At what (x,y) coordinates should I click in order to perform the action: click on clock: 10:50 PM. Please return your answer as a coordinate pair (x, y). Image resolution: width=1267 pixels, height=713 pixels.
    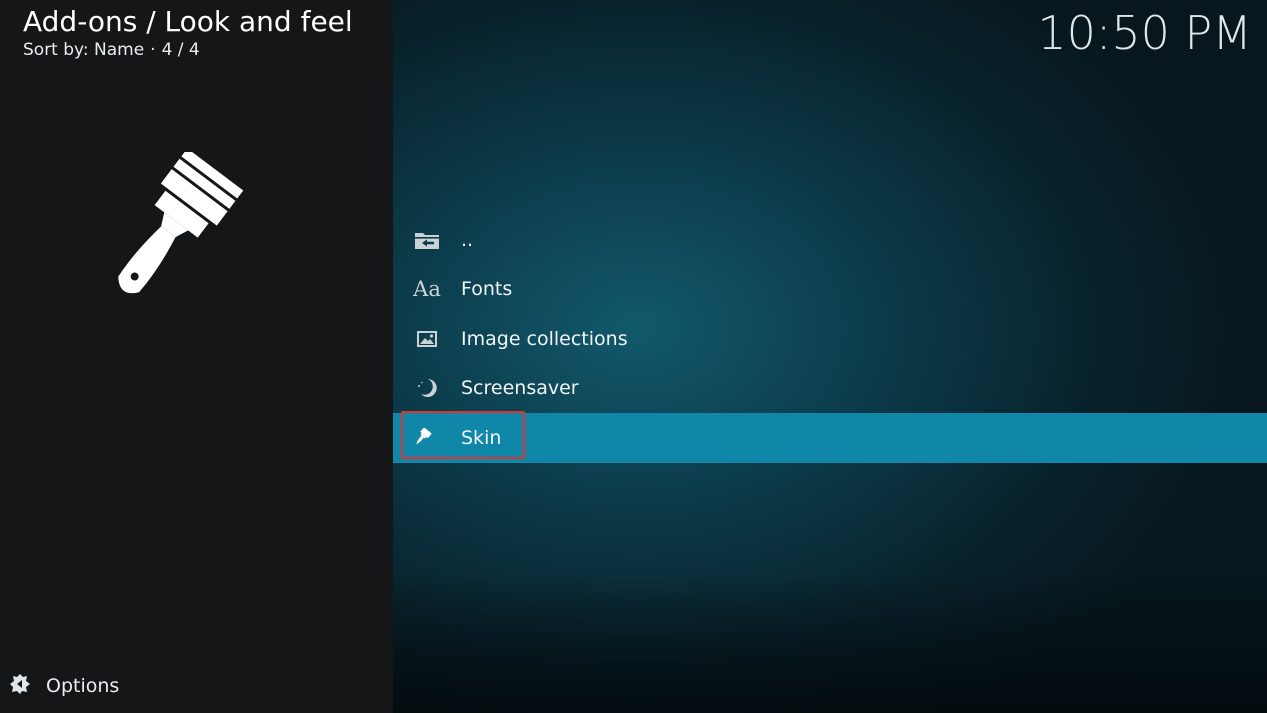
    Looking at the image, I should click on (1144, 33).